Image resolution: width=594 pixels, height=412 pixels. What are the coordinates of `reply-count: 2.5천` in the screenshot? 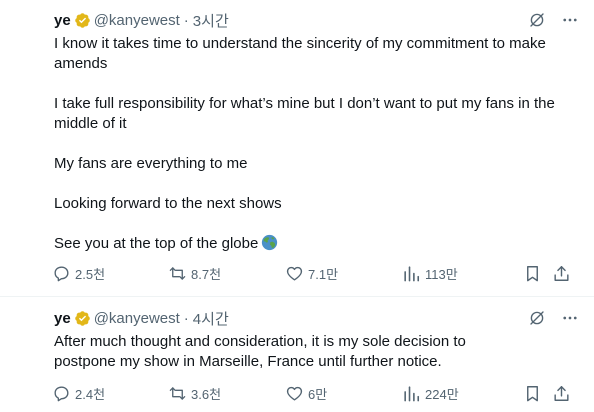 It's located at (90, 274).